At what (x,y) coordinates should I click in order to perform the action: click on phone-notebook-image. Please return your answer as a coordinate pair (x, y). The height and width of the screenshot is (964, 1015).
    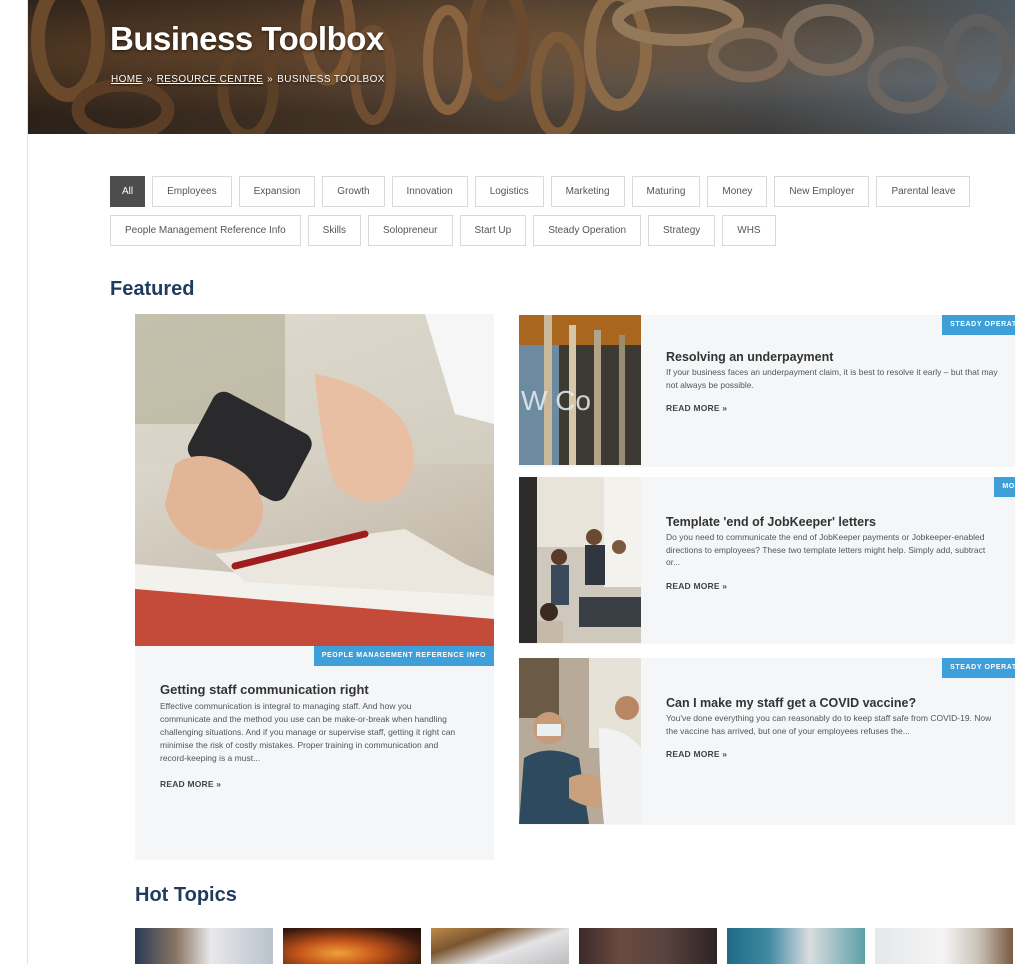
    Looking at the image, I should click on (314, 480).